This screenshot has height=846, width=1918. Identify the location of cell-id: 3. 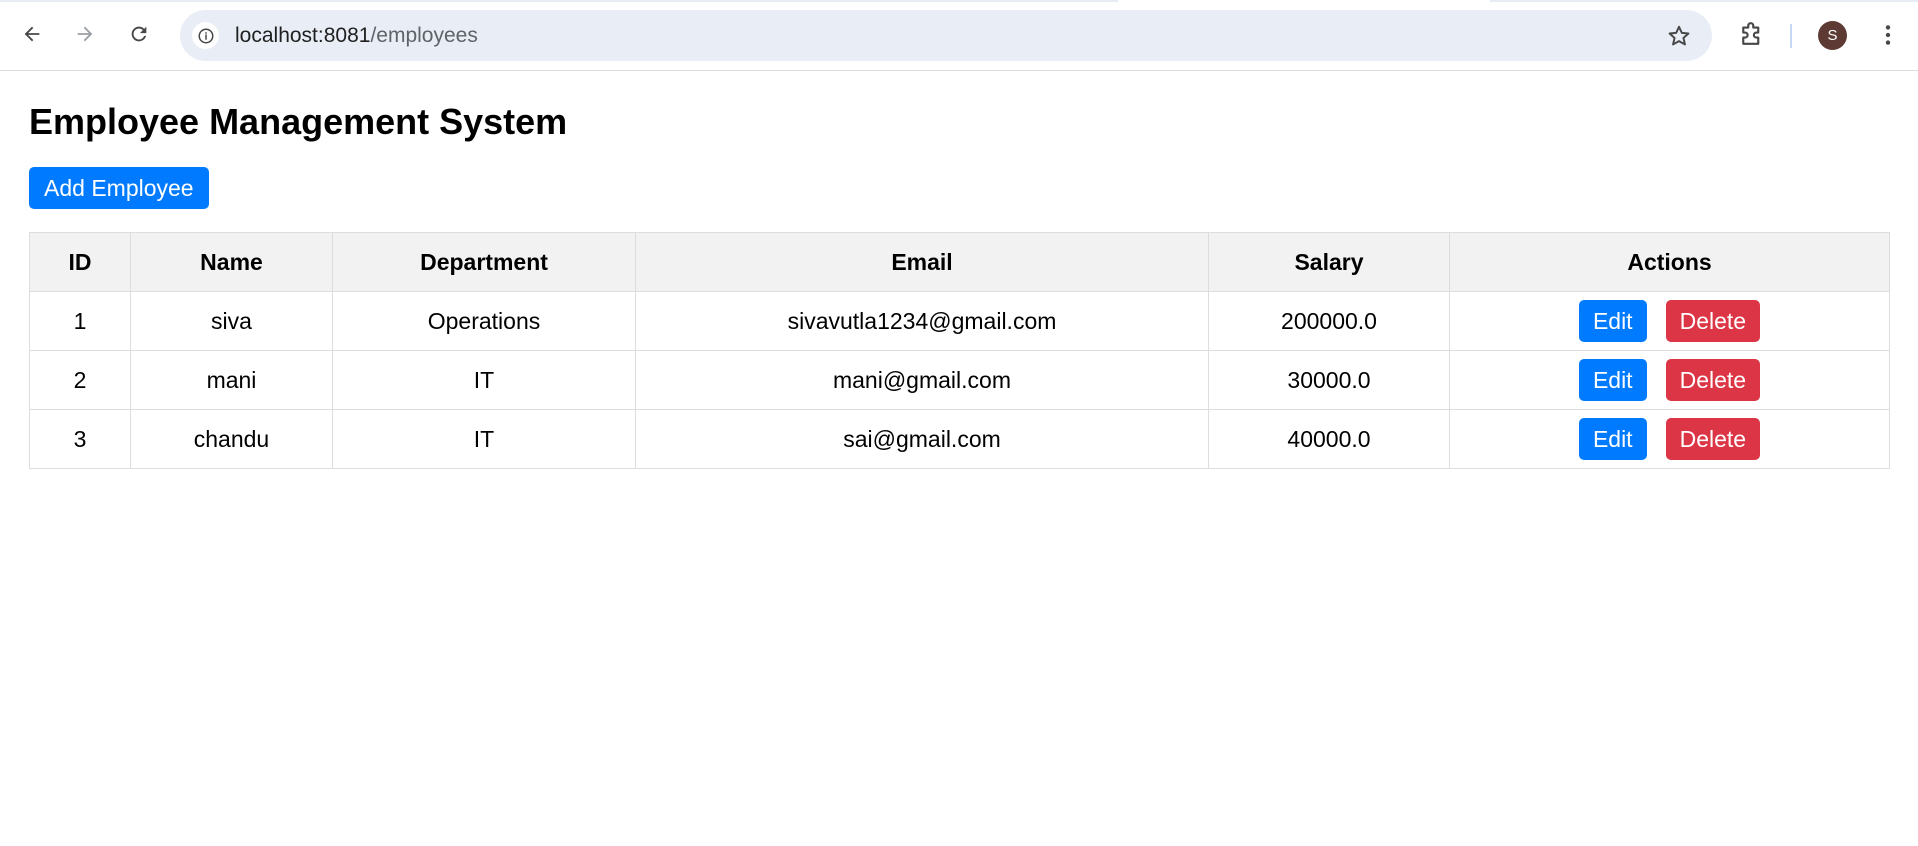
(80, 439).